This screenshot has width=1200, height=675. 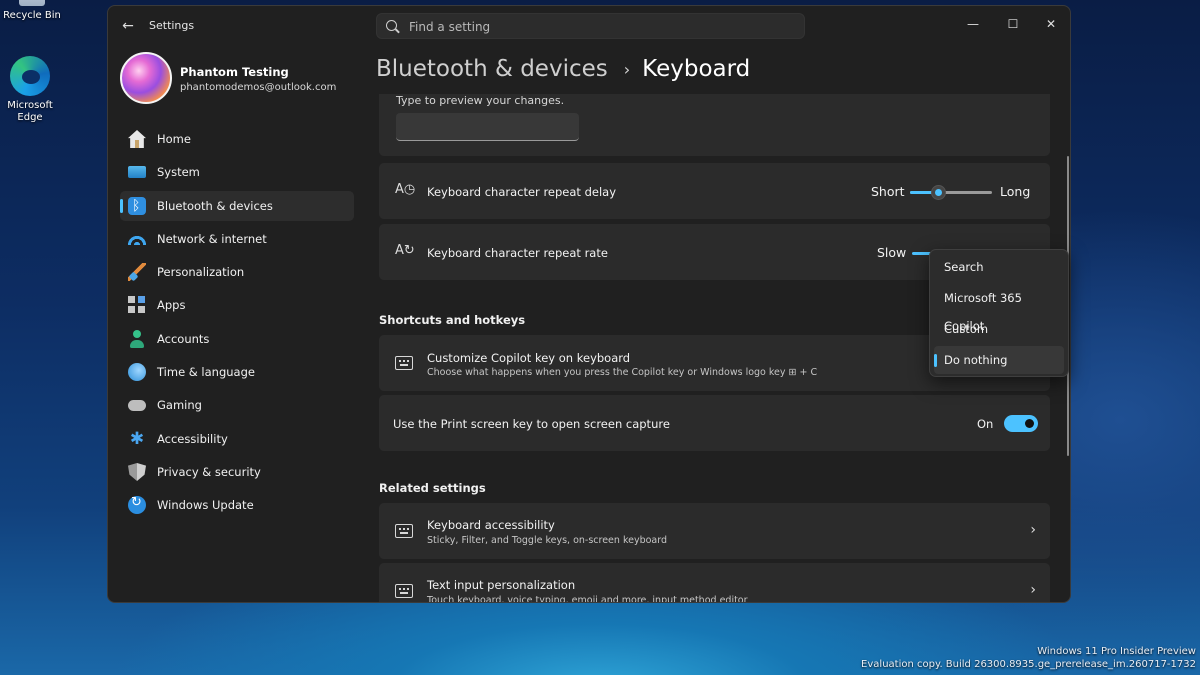 I want to click on sidebar-item-windows-update: Windows Update, so click(x=237, y=505).